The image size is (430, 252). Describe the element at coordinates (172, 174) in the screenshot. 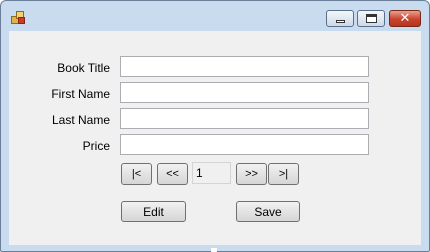

I see `previous-record-button: <<` at that location.